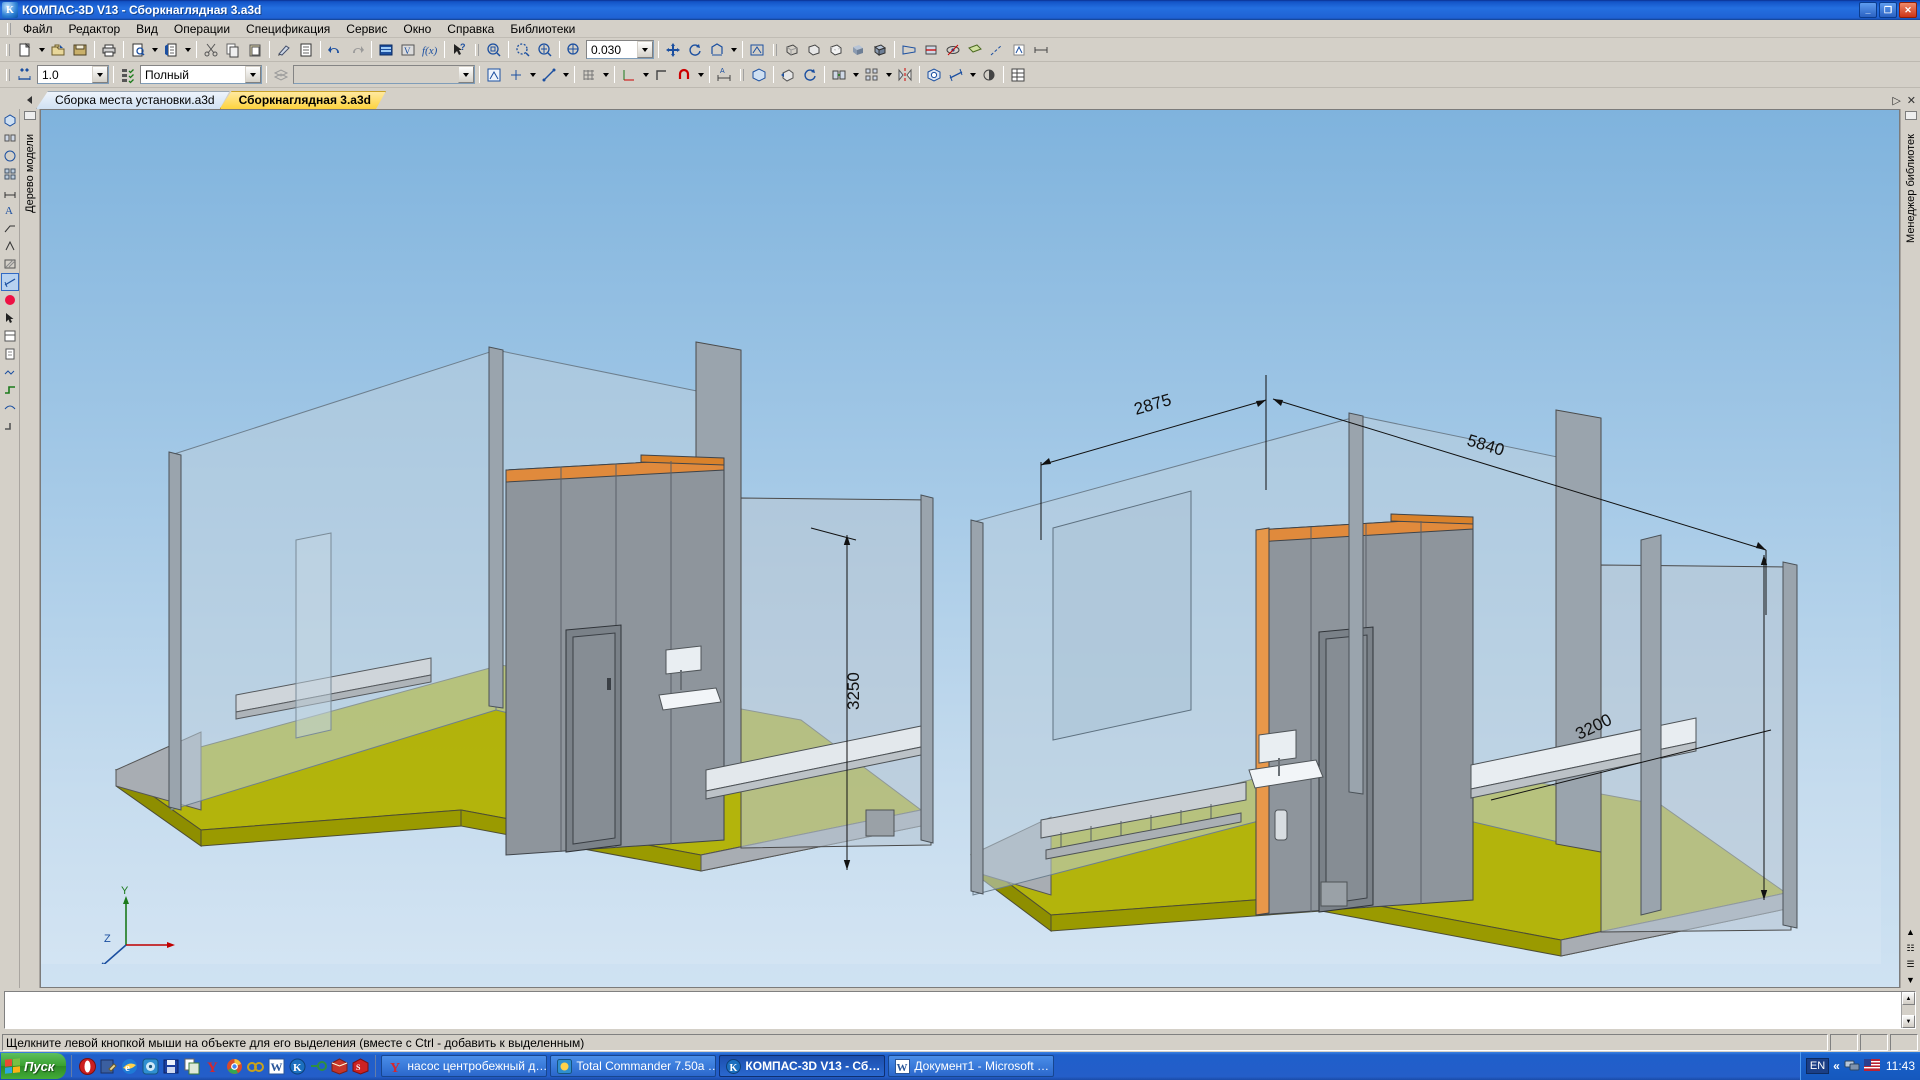 The width and height of the screenshot is (1920, 1080). Describe the element at coordinates (147, 29) in the screenshot. I see `menu-view: Вид` at that location.